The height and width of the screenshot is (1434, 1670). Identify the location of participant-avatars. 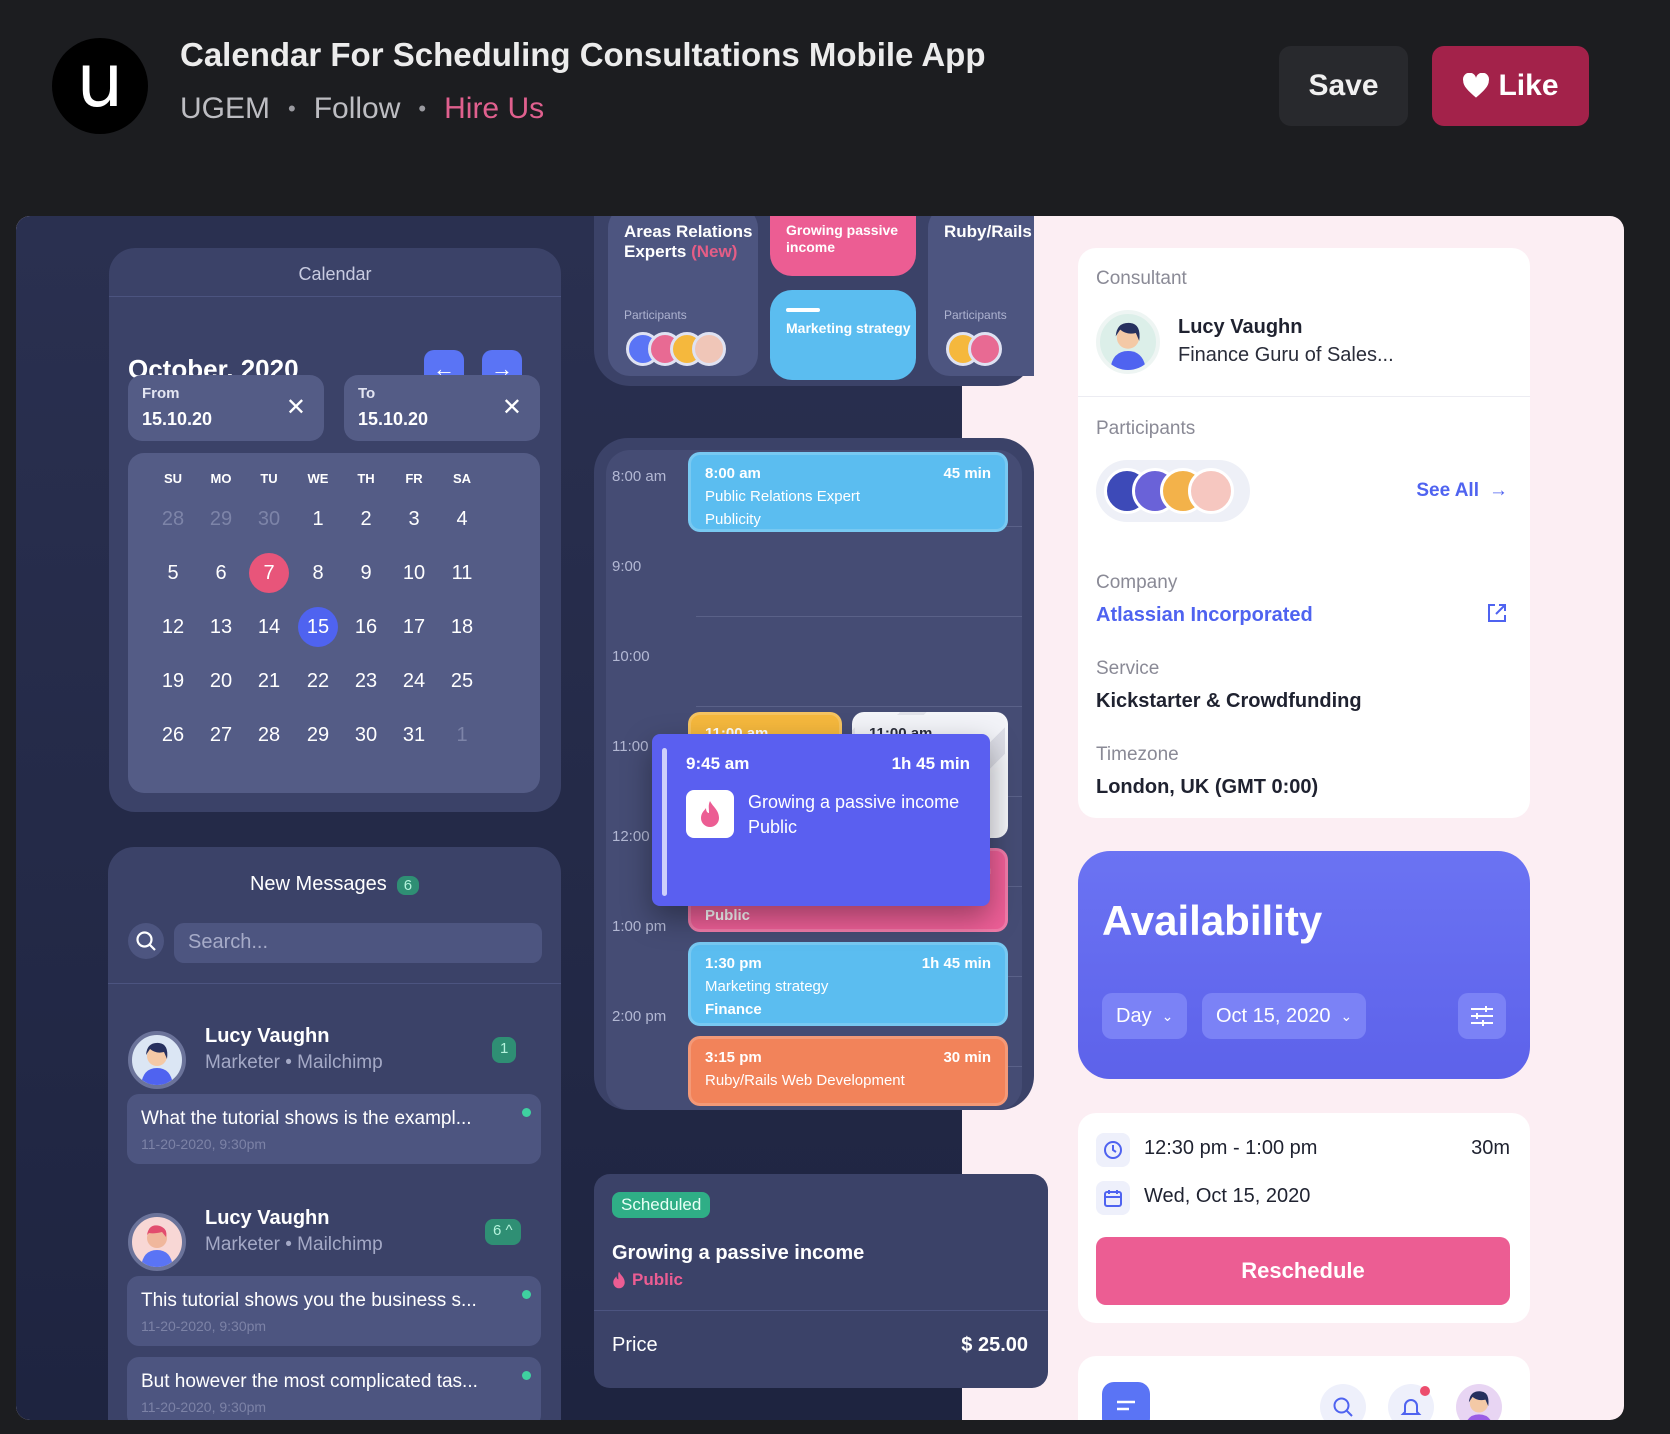
(1173, 491).